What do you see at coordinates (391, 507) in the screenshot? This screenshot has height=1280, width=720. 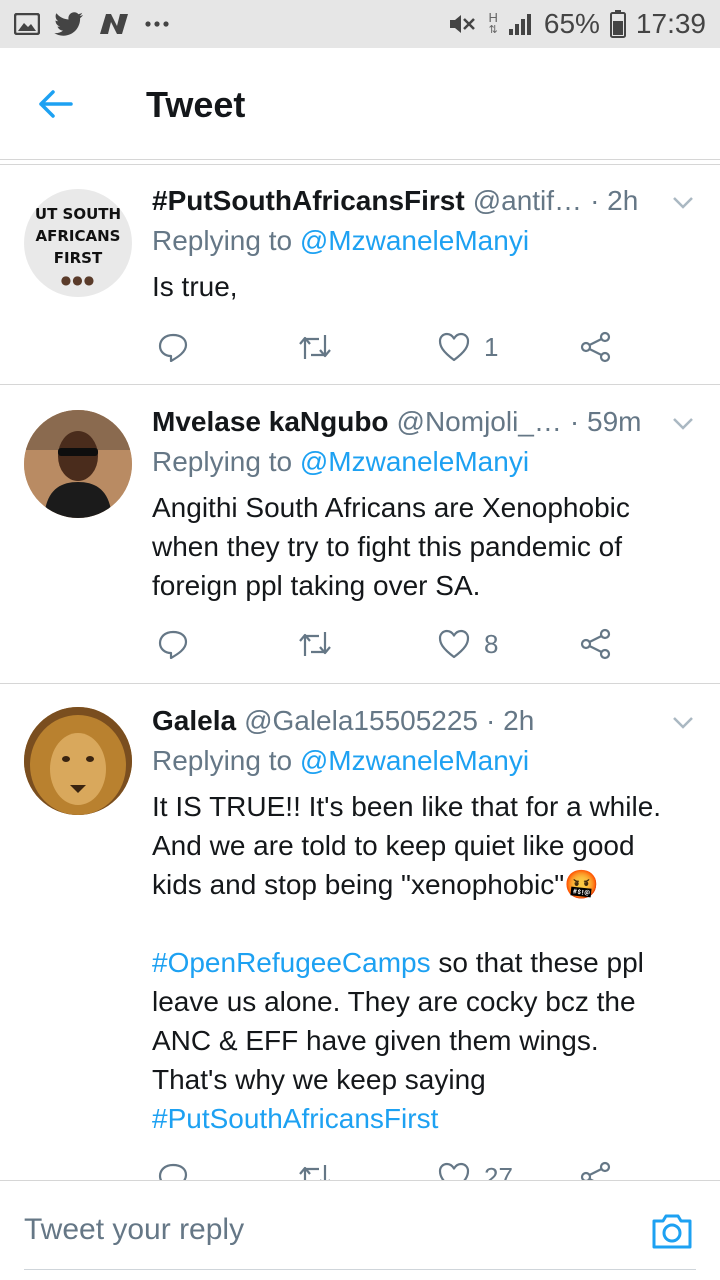 I see `tweet-text-line: Angithi South Africans are Xenophobic` at bounding box center [391, 507].